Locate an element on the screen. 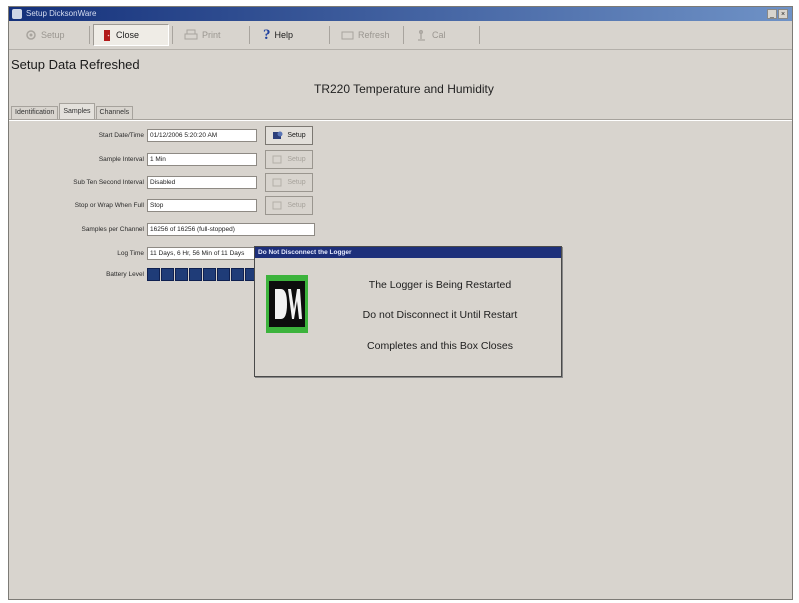  close-toolbar-label: Close is located at coordinates (128, 35).